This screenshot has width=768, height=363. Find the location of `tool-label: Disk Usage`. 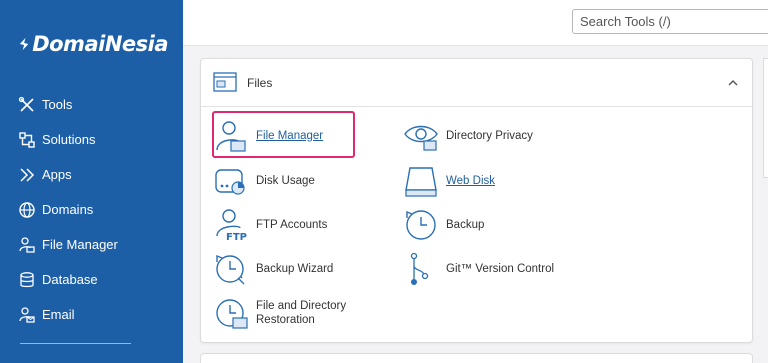

tool-label: Disk Usage is located at coordinates (285, 181).